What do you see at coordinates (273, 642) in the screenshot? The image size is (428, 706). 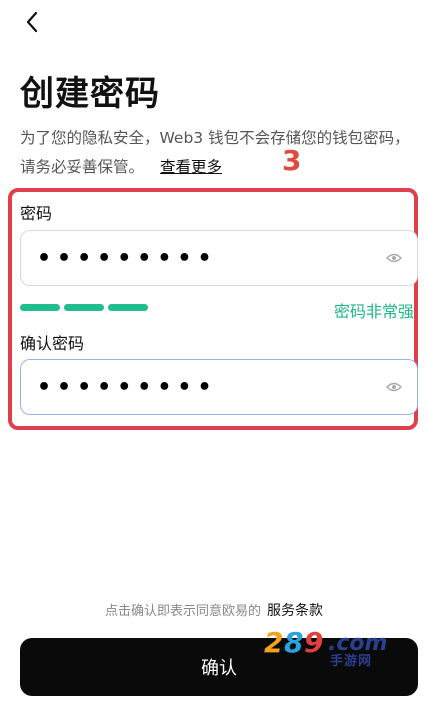 I see `svg-text: 2` at bounding box center [273, 642].